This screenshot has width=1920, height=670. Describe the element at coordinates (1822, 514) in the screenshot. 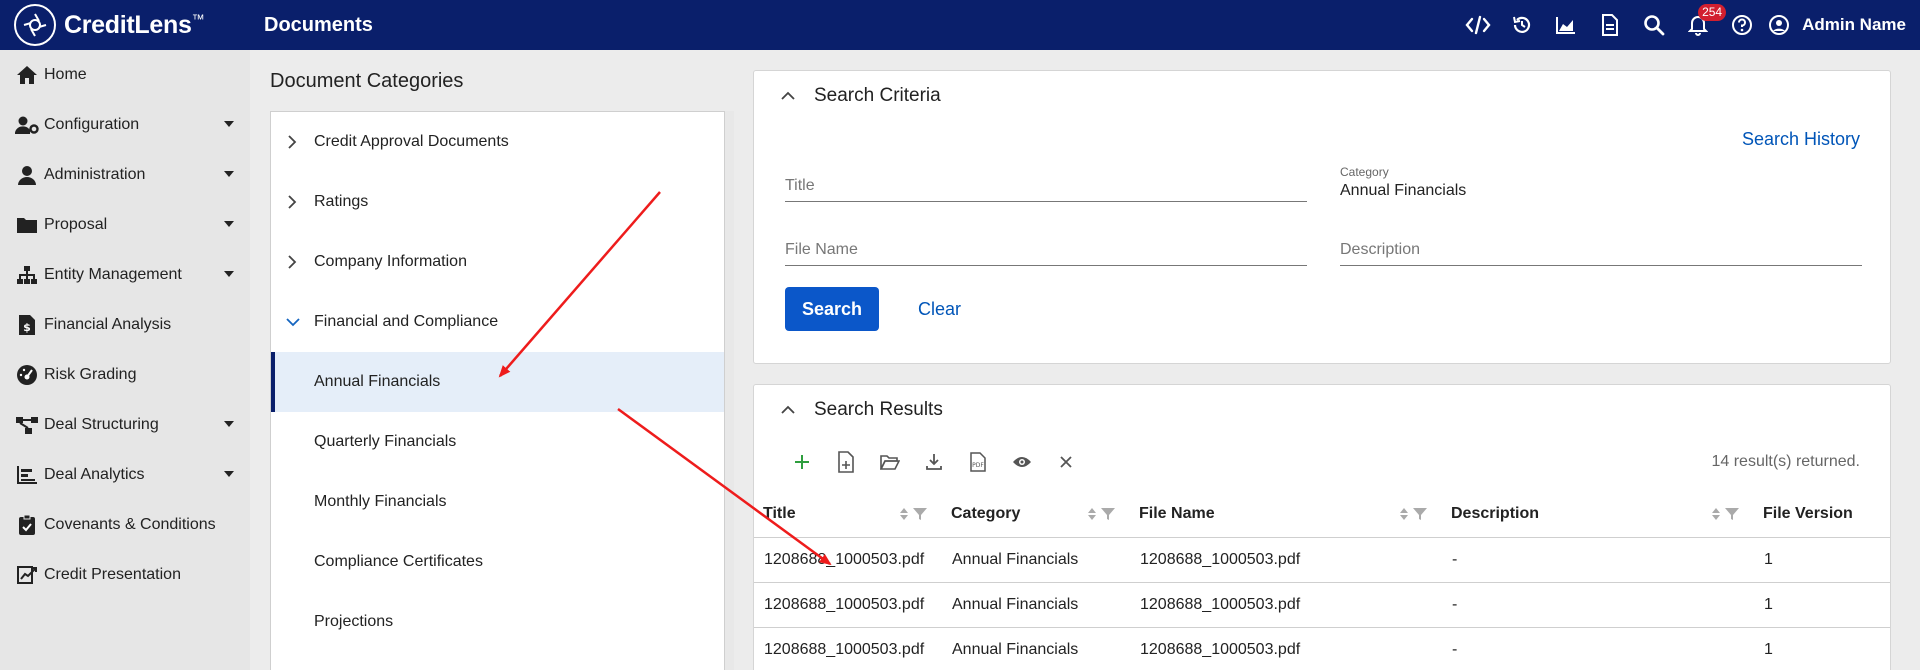

I see `column-header-file-version: File Version` at that location.